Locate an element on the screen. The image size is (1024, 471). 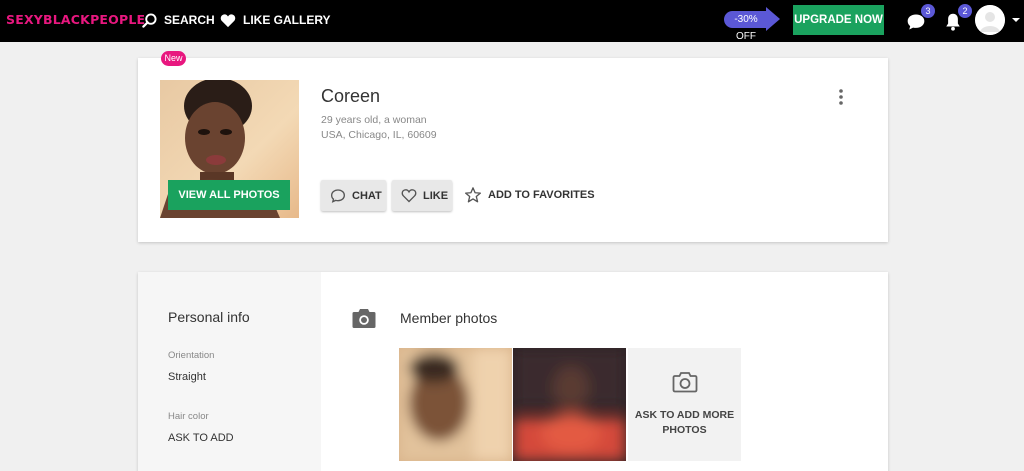
profile-age-gender: 29 years old, a woman is located at coordinates (374, 120).